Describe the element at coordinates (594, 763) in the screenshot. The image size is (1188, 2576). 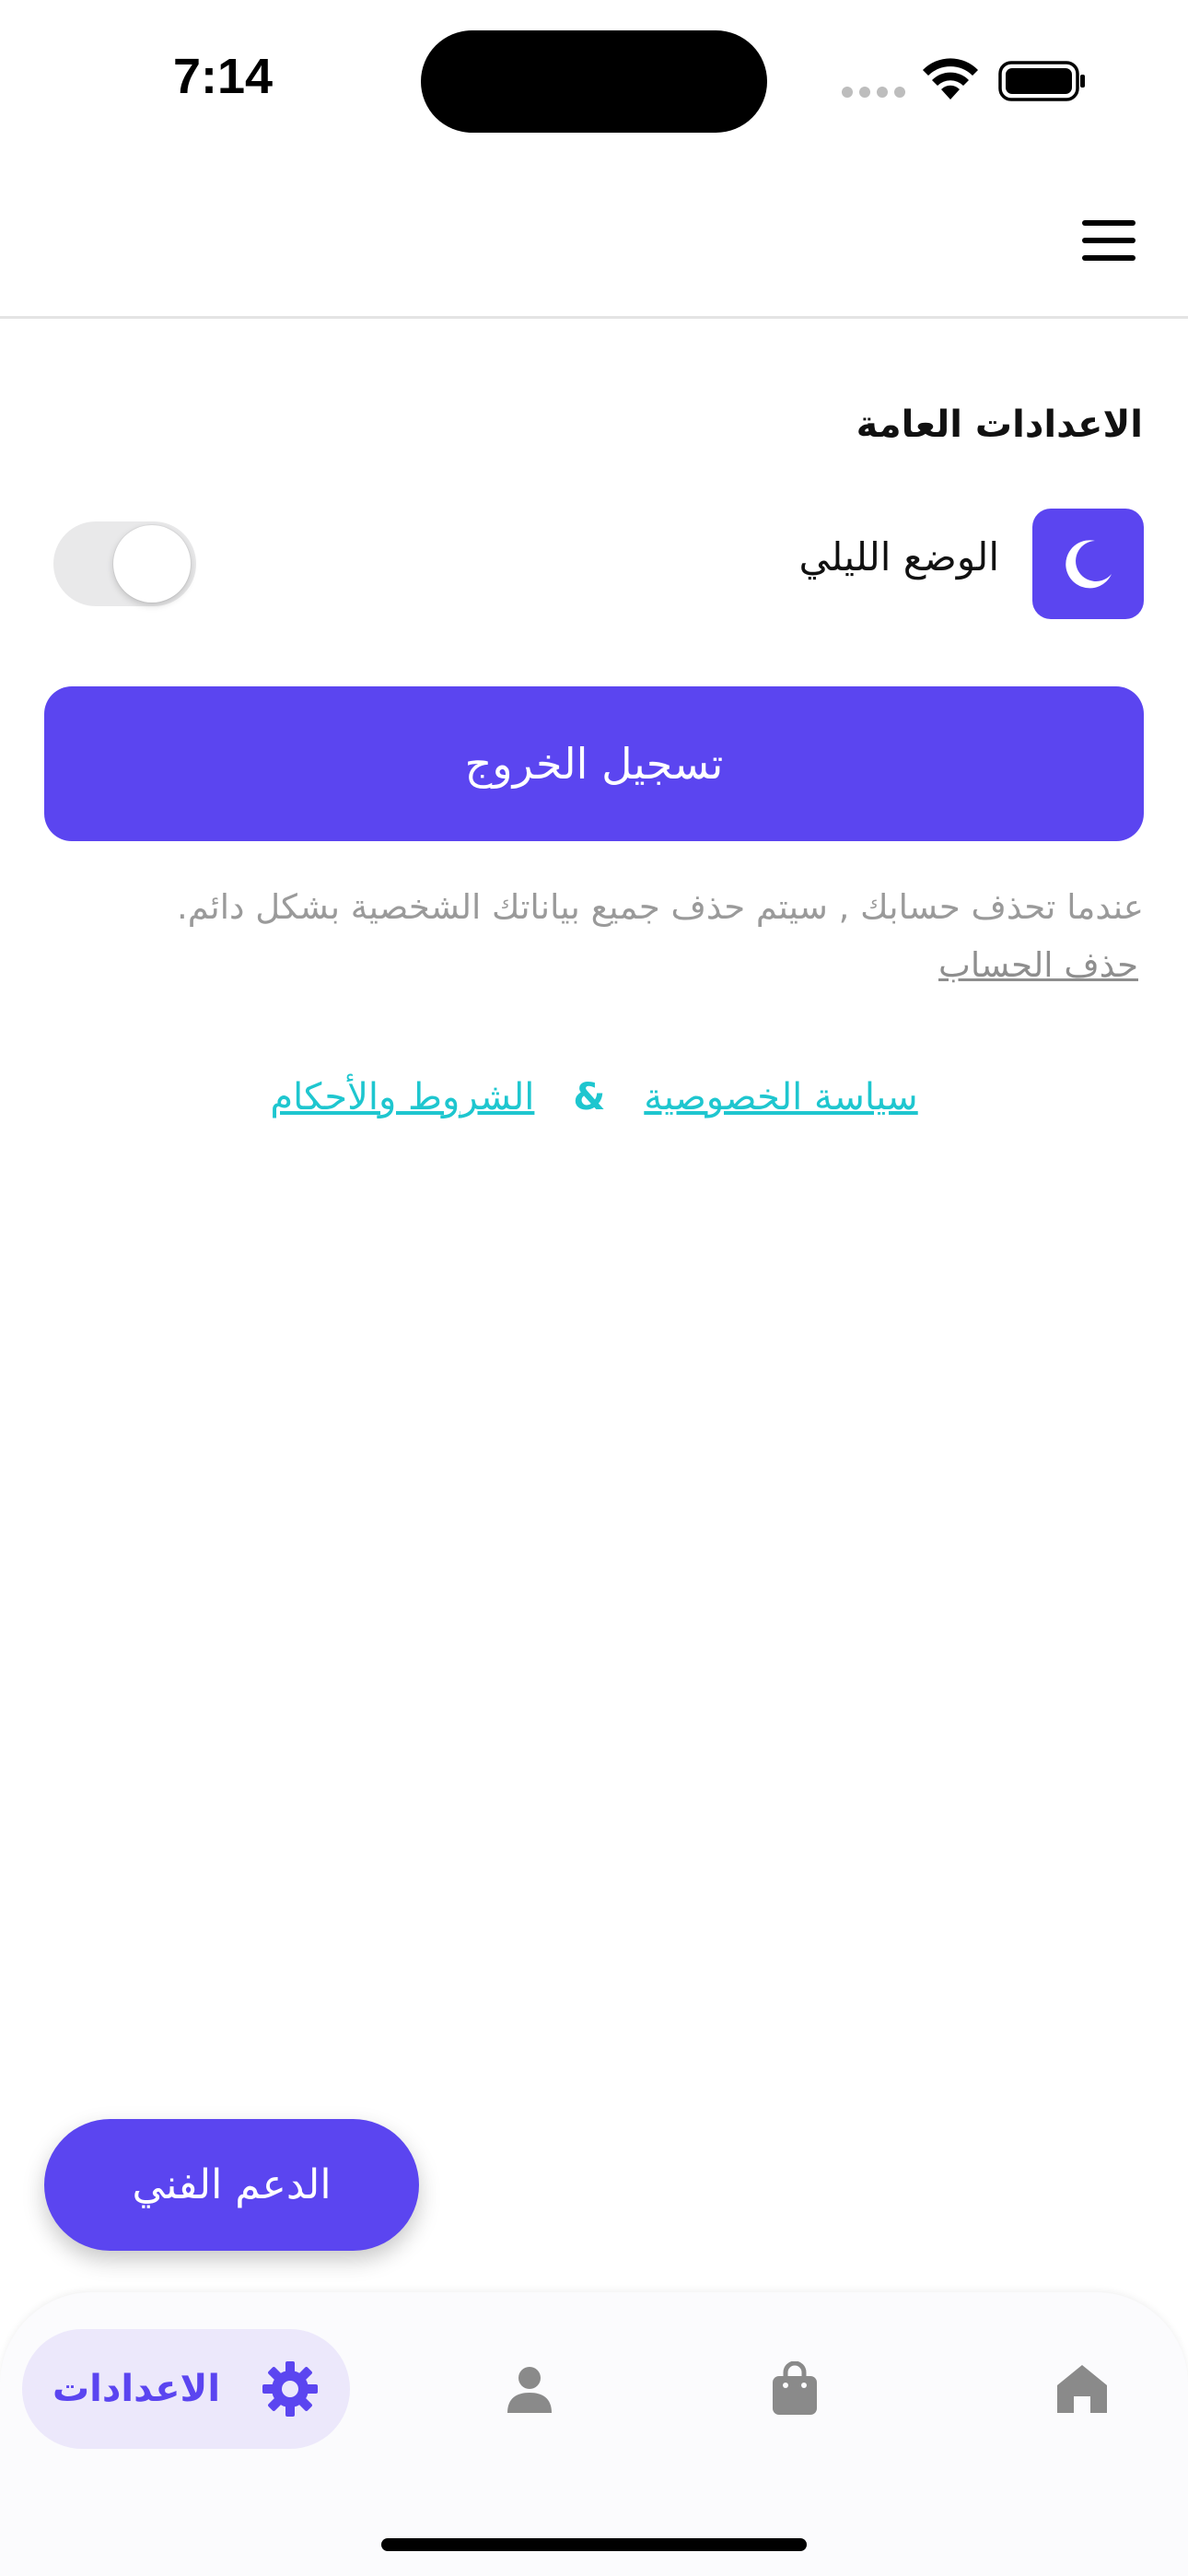
I see `logout-button: تسجيل الخروج` at that location.